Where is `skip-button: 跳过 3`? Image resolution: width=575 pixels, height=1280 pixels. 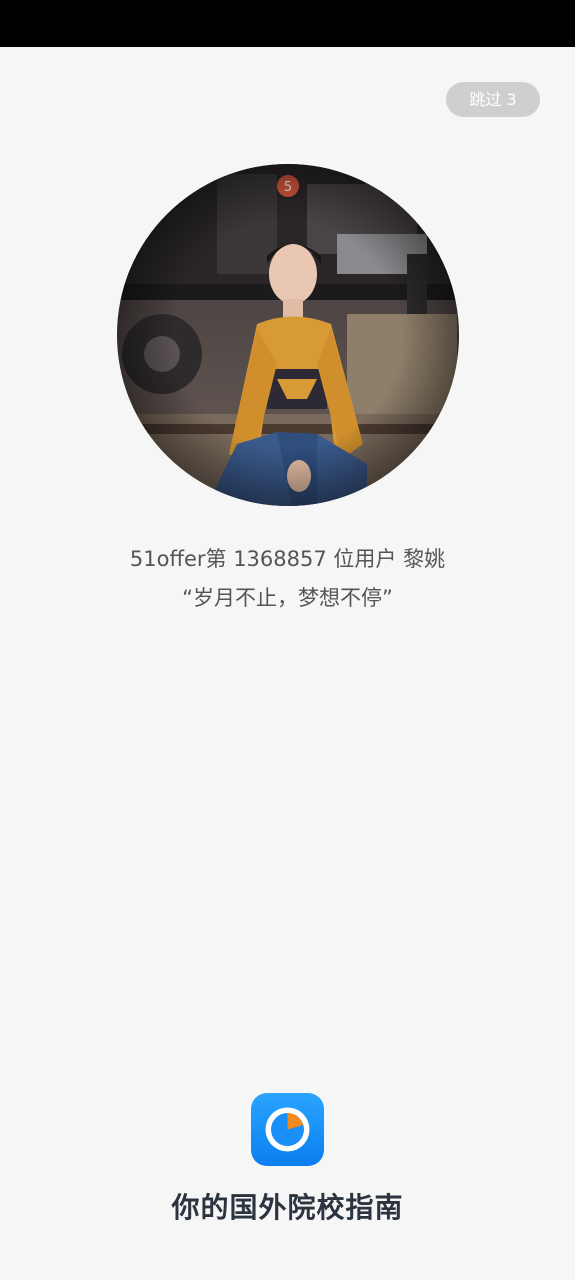
skip-button: 跳过 3 is located at coordinates (493, 99).